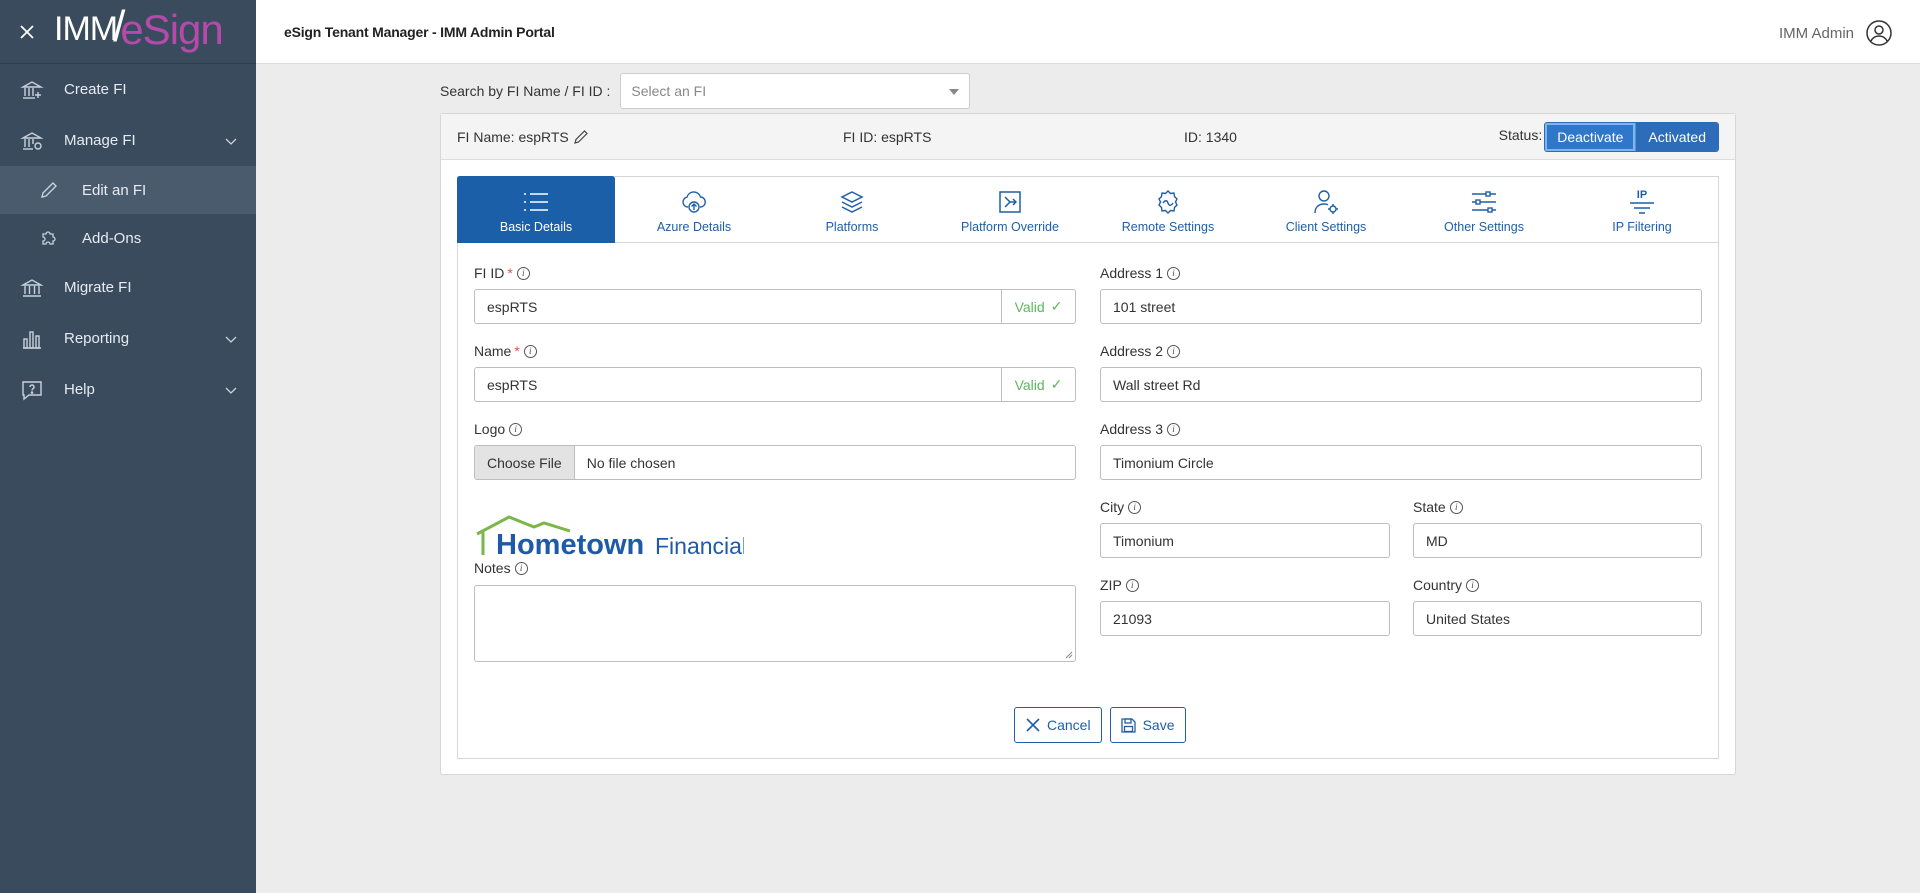 This screenshot has height=893, width=1920. Describe the element at coordinates (128, 190) in the screenshot. I see `sidebar-item-edit-fi: Edit an FI` at that location.